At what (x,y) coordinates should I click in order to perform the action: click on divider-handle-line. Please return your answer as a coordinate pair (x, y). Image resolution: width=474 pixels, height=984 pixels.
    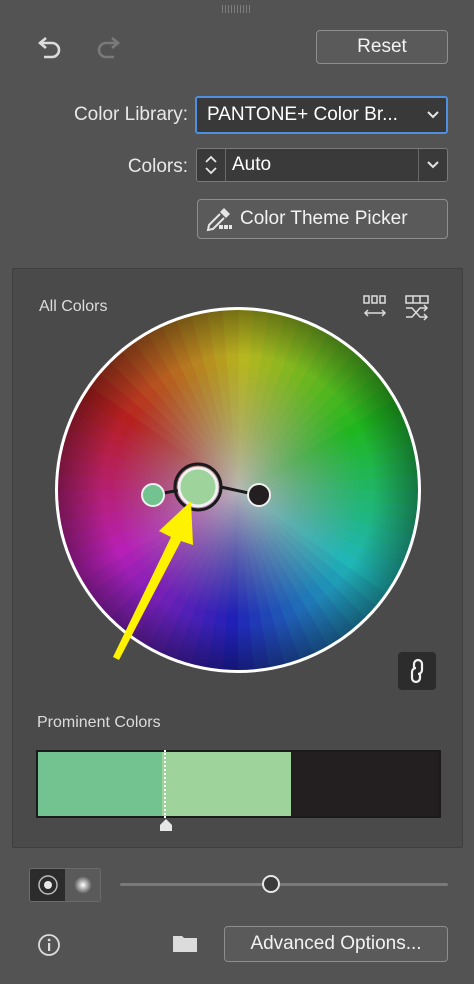
    Looking at the image, I should click on (165, 784).